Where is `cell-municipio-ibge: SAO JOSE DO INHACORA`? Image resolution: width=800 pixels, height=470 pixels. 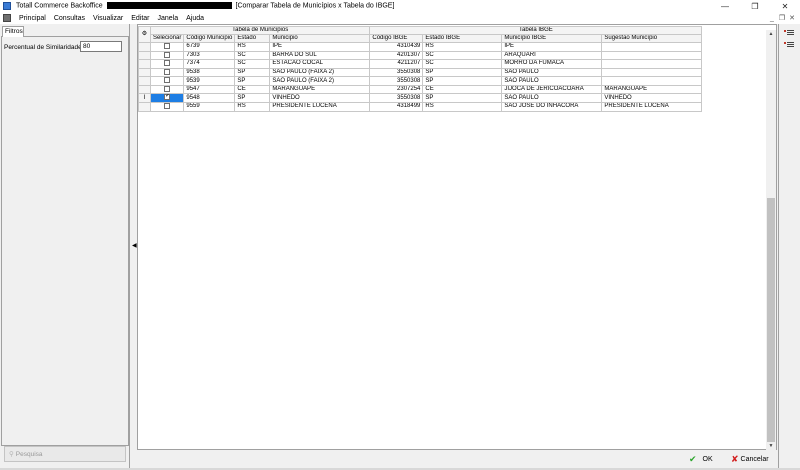
cell-municipio-ibge: SAO JOSE DO INHACORA is located at coordinates (552, 107).